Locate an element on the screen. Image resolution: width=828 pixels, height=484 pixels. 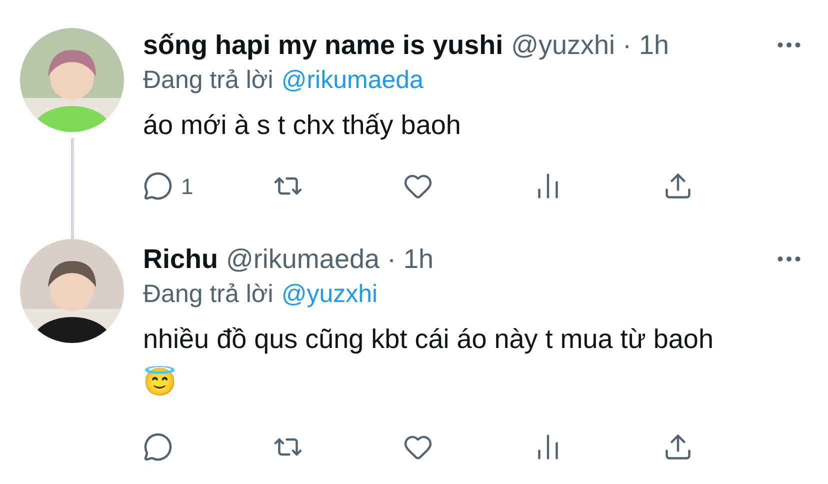
handle-time: @rikumaeda · 1h is located at coordinates (330, 259).